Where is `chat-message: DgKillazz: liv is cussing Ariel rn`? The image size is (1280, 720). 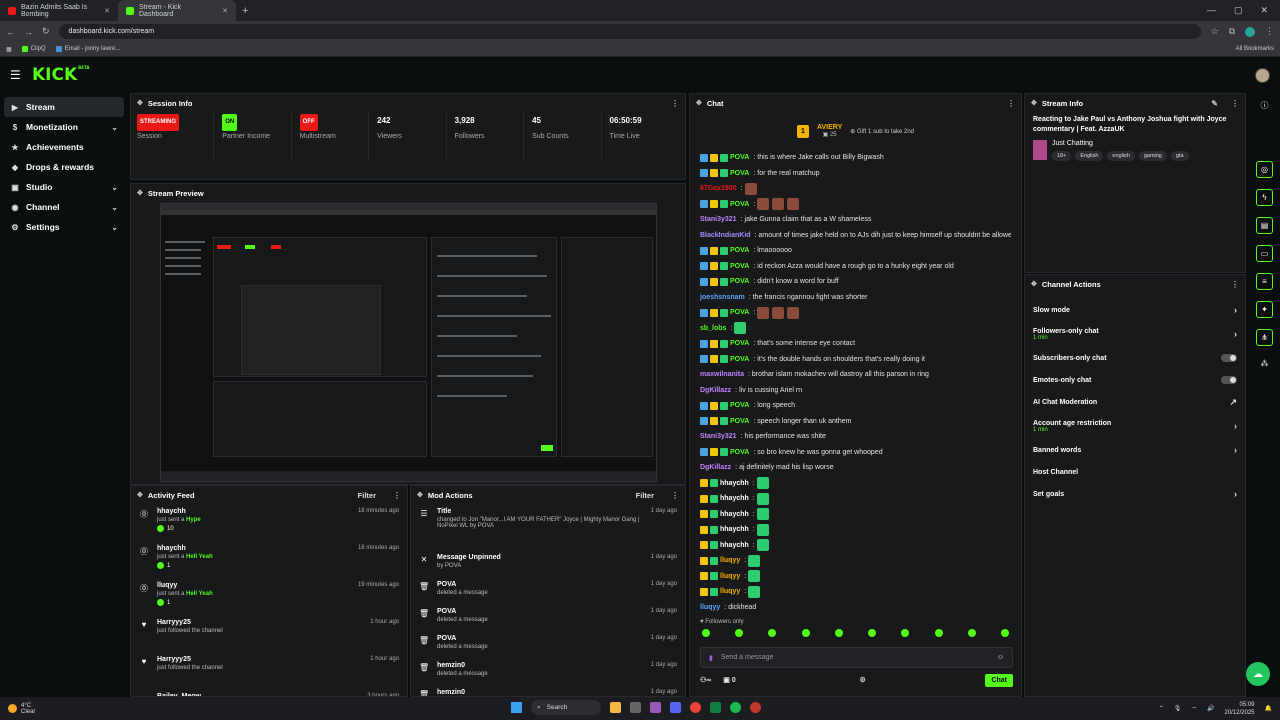 chat-message: DgKillazz: liv is cussing Ariel rn is located at coordinates (855, 391).